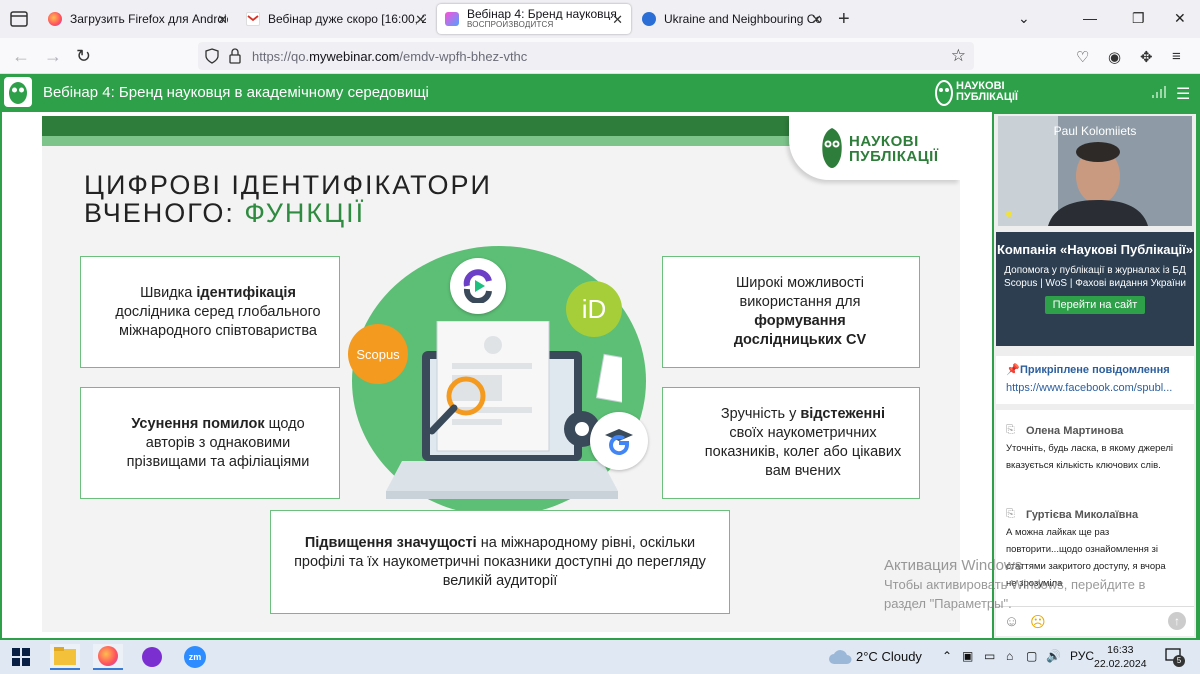  Describe the element at coordinates (1095, 305) in the screenshot. I see `visit-site-button: Перейти на сайт` at that location.